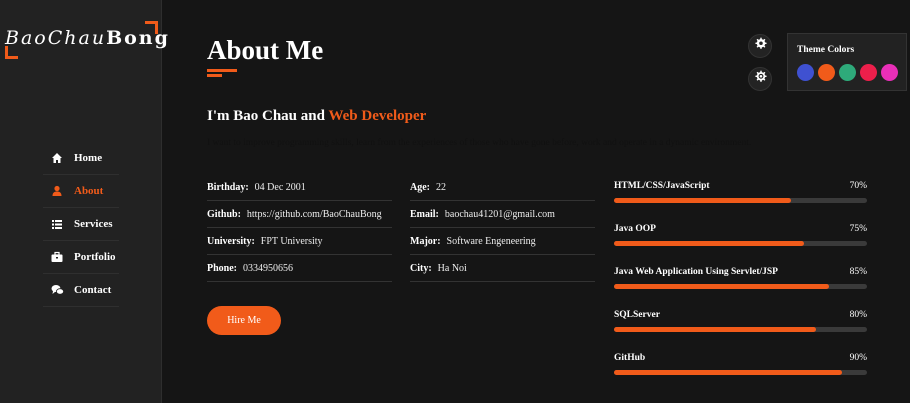 The width and height of the screenshot is (910, 403). What do you see at coordinates (502, 187) in the screenshot?
I see `info-row-age: Age: 22` at bounding box center [502, 187].